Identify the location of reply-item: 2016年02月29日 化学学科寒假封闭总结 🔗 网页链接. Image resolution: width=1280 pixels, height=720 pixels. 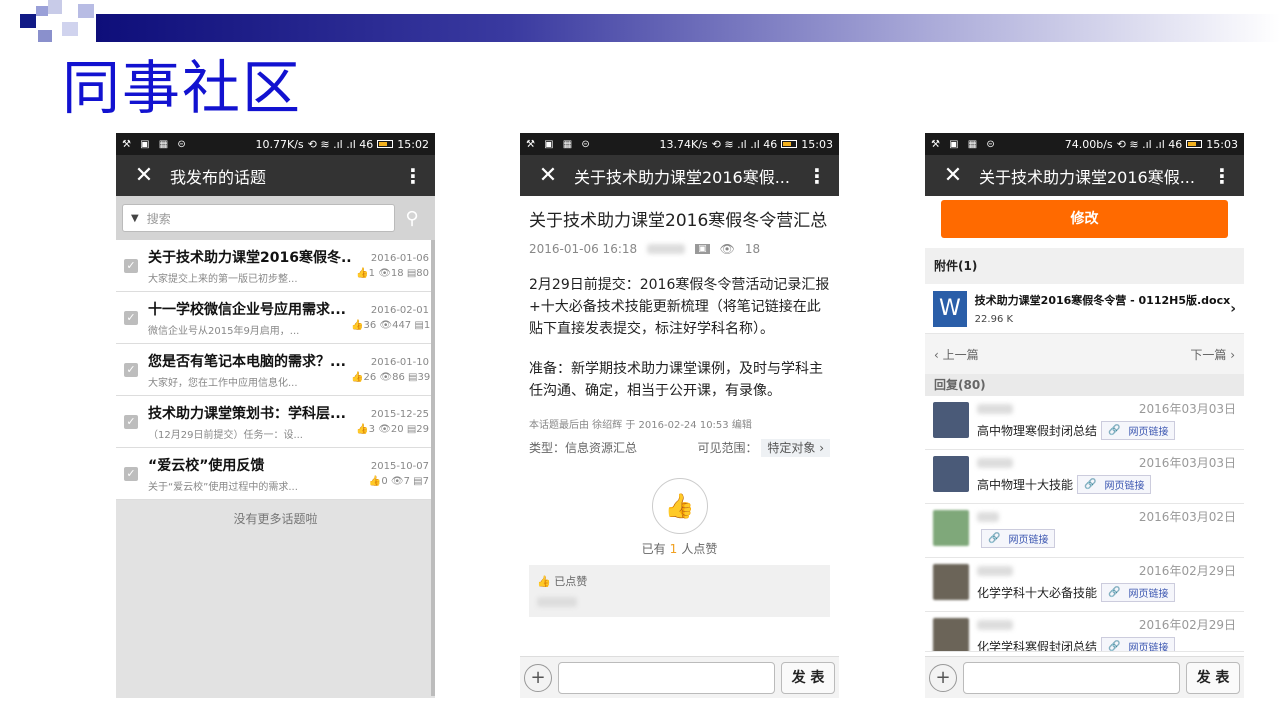
(1084, 632).